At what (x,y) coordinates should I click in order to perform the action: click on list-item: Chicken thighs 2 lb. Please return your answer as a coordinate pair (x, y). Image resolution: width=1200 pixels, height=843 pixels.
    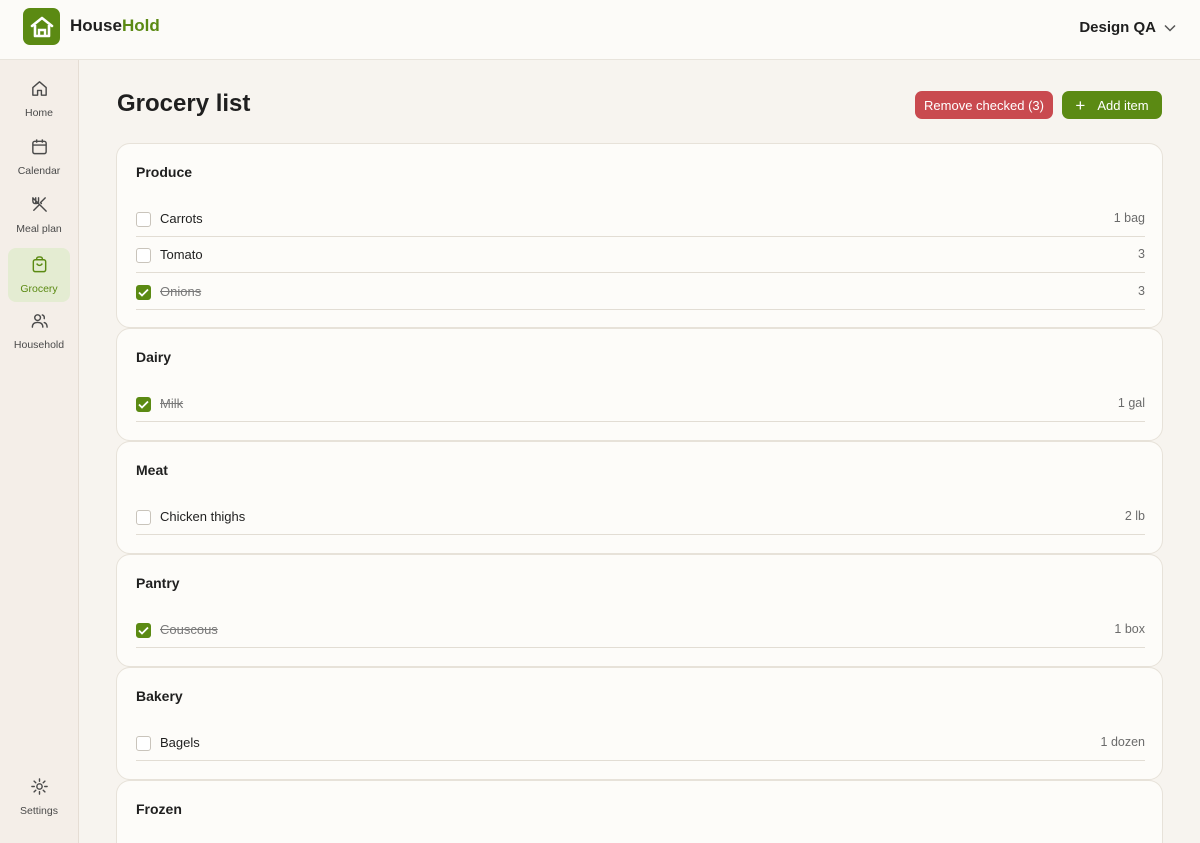
    Looking at the image, I should click on (640, 517).